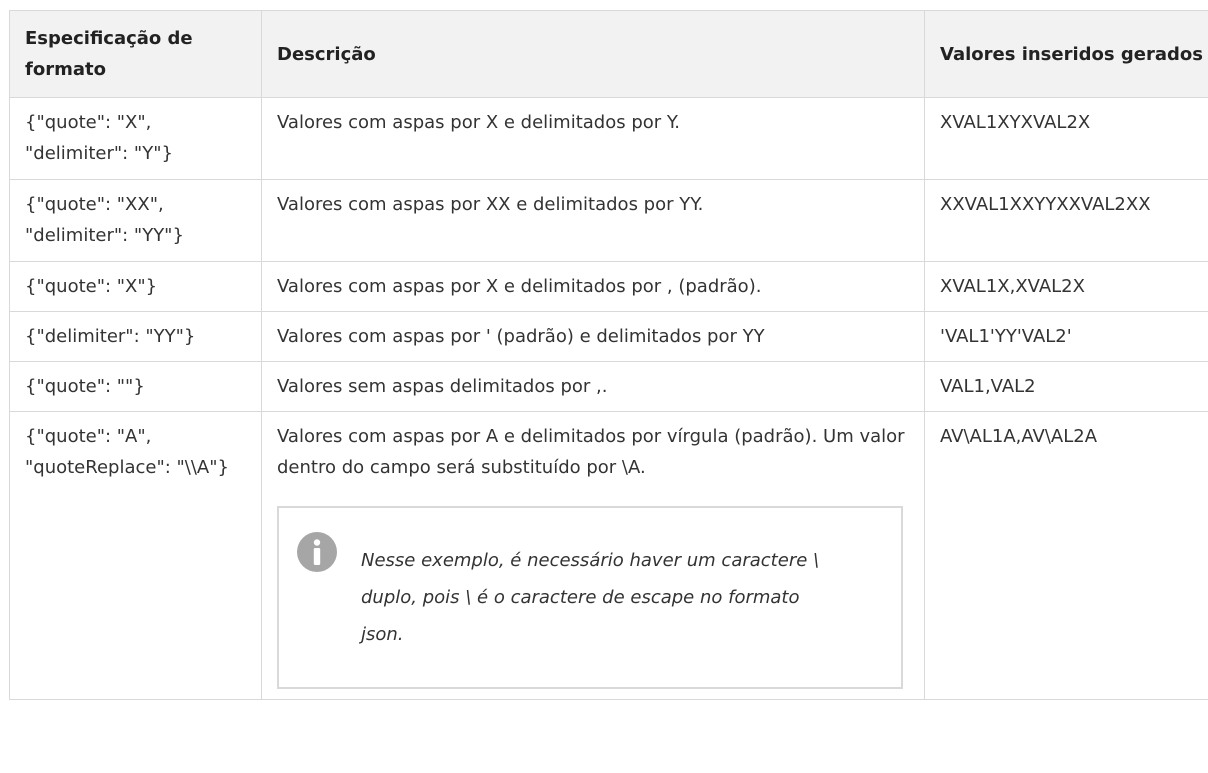  What do you see at coordinates (593, 54) in the screenshot?
I see `header-description: Descrição` at bounding box center [593, 54].